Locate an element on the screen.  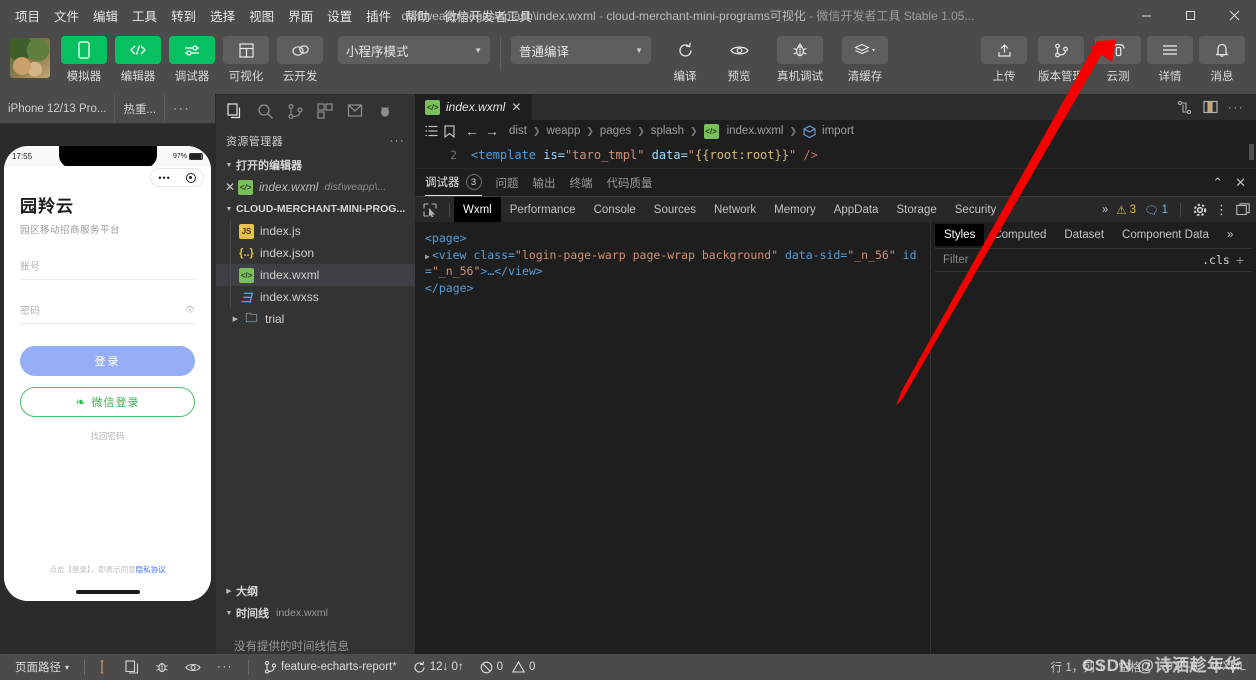
tab-output: 输出 is located at coordinates (544, 182).